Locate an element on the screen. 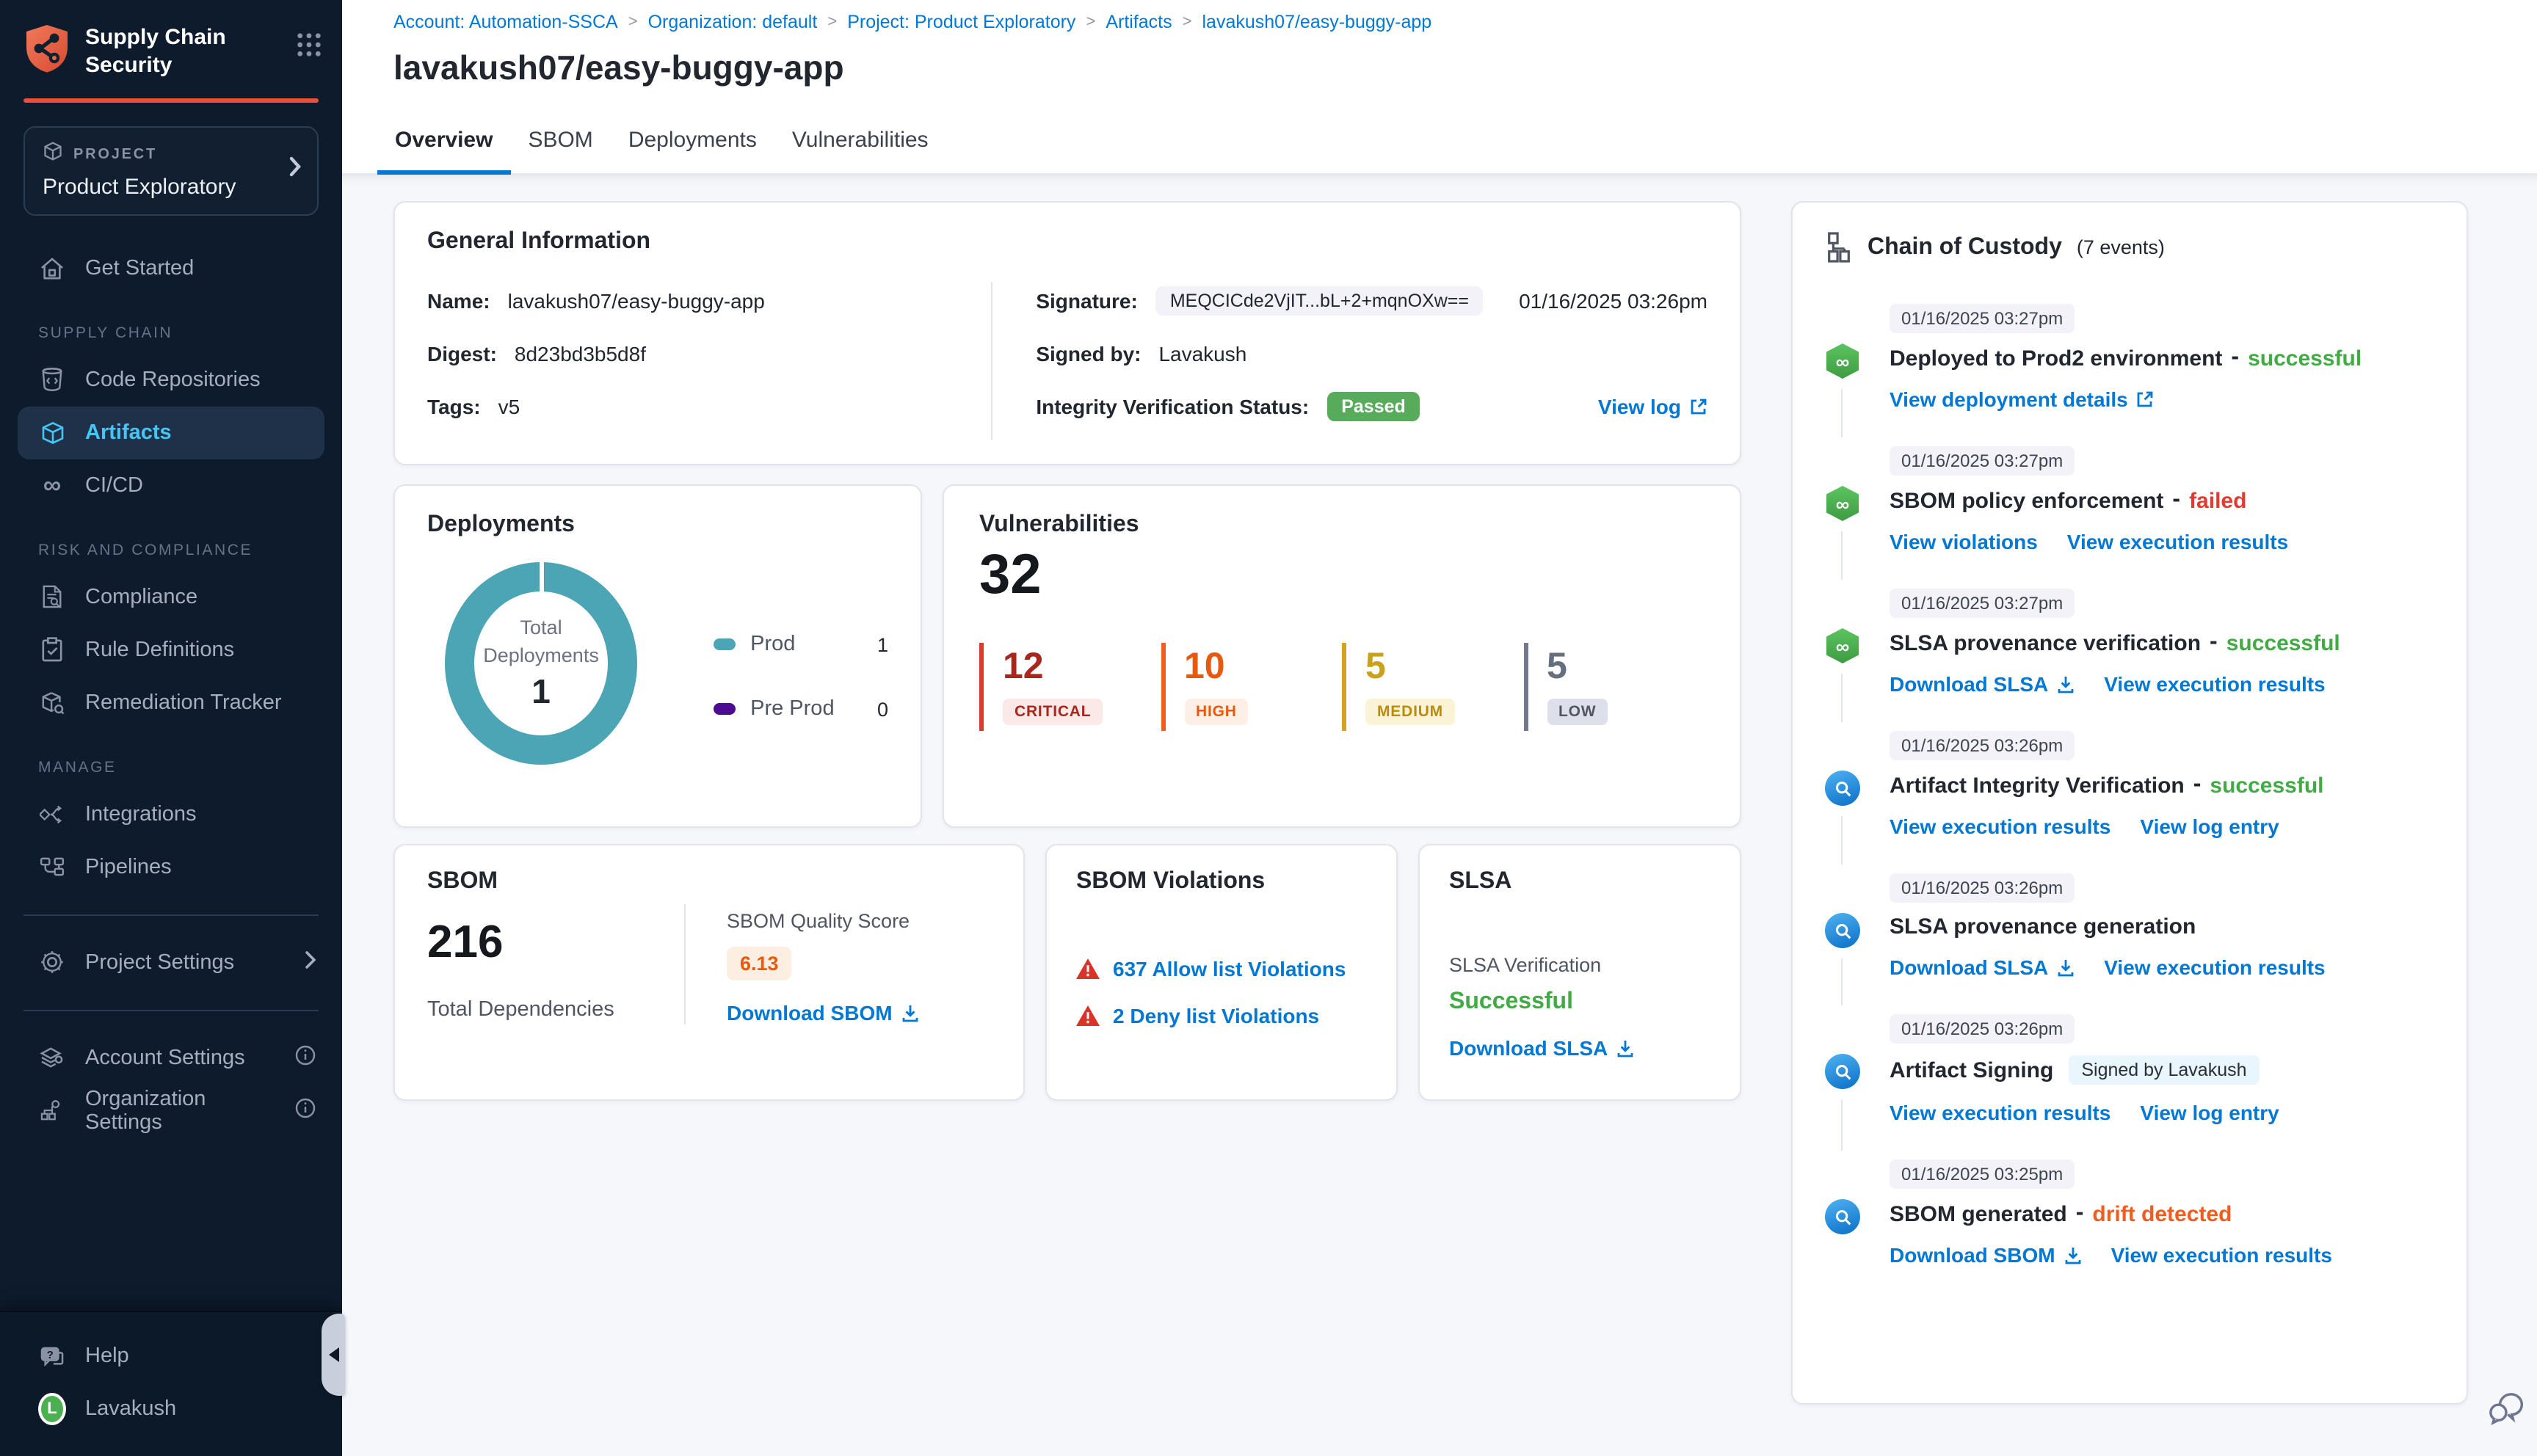 The width and height of the screenshot is (2537, 1456). sidebar-item-organization-settings: Organization Settings is located at coordinates (171, 1111).